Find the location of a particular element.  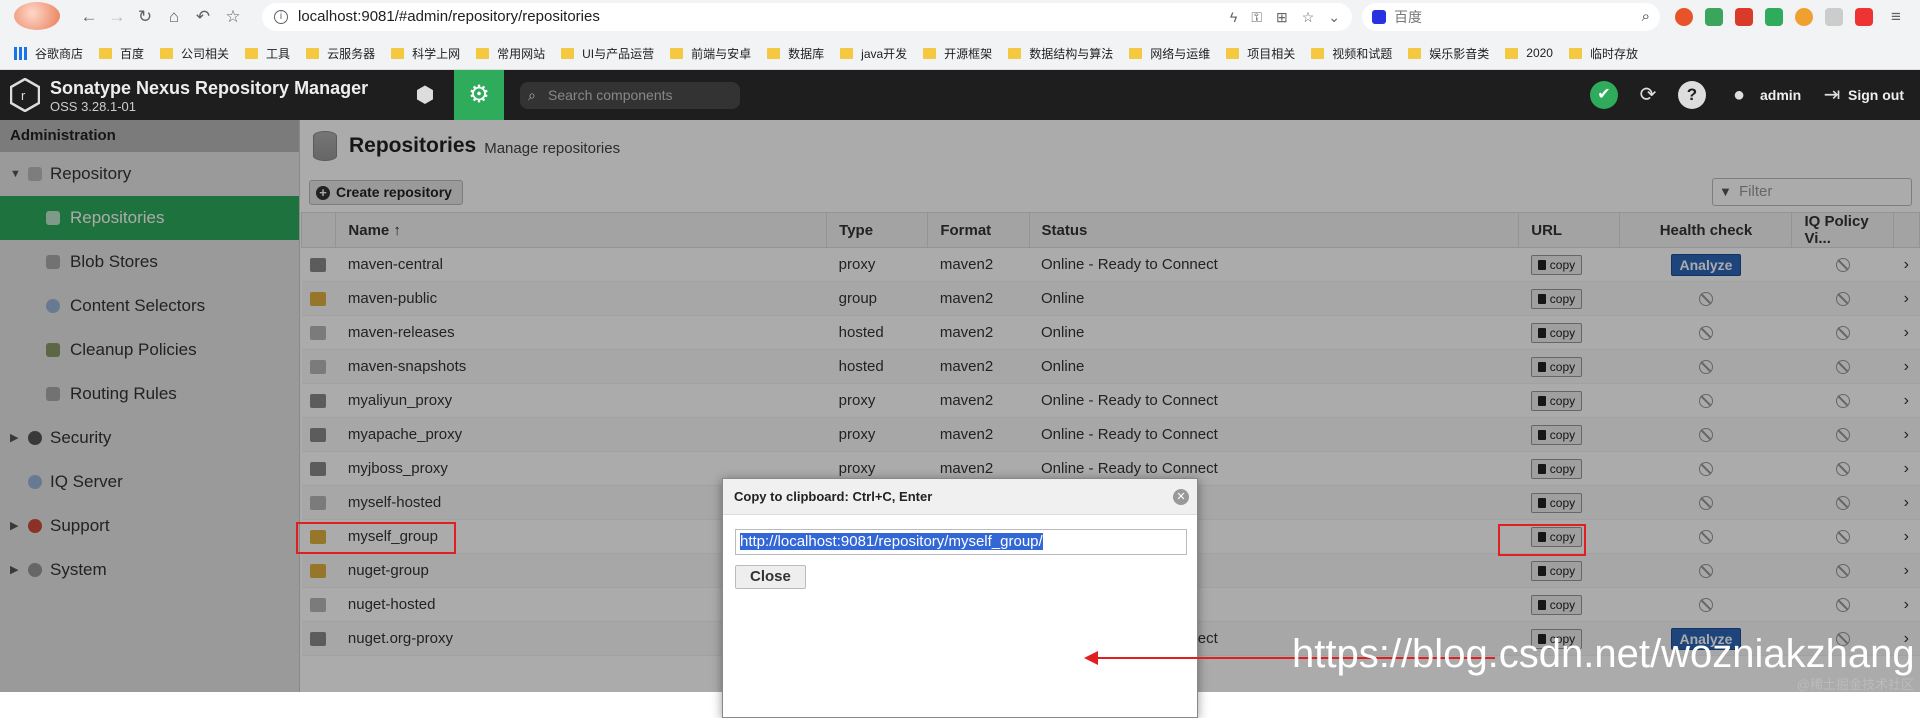

bookmark-item: 常用网站 is located at coordinates (510, 53).